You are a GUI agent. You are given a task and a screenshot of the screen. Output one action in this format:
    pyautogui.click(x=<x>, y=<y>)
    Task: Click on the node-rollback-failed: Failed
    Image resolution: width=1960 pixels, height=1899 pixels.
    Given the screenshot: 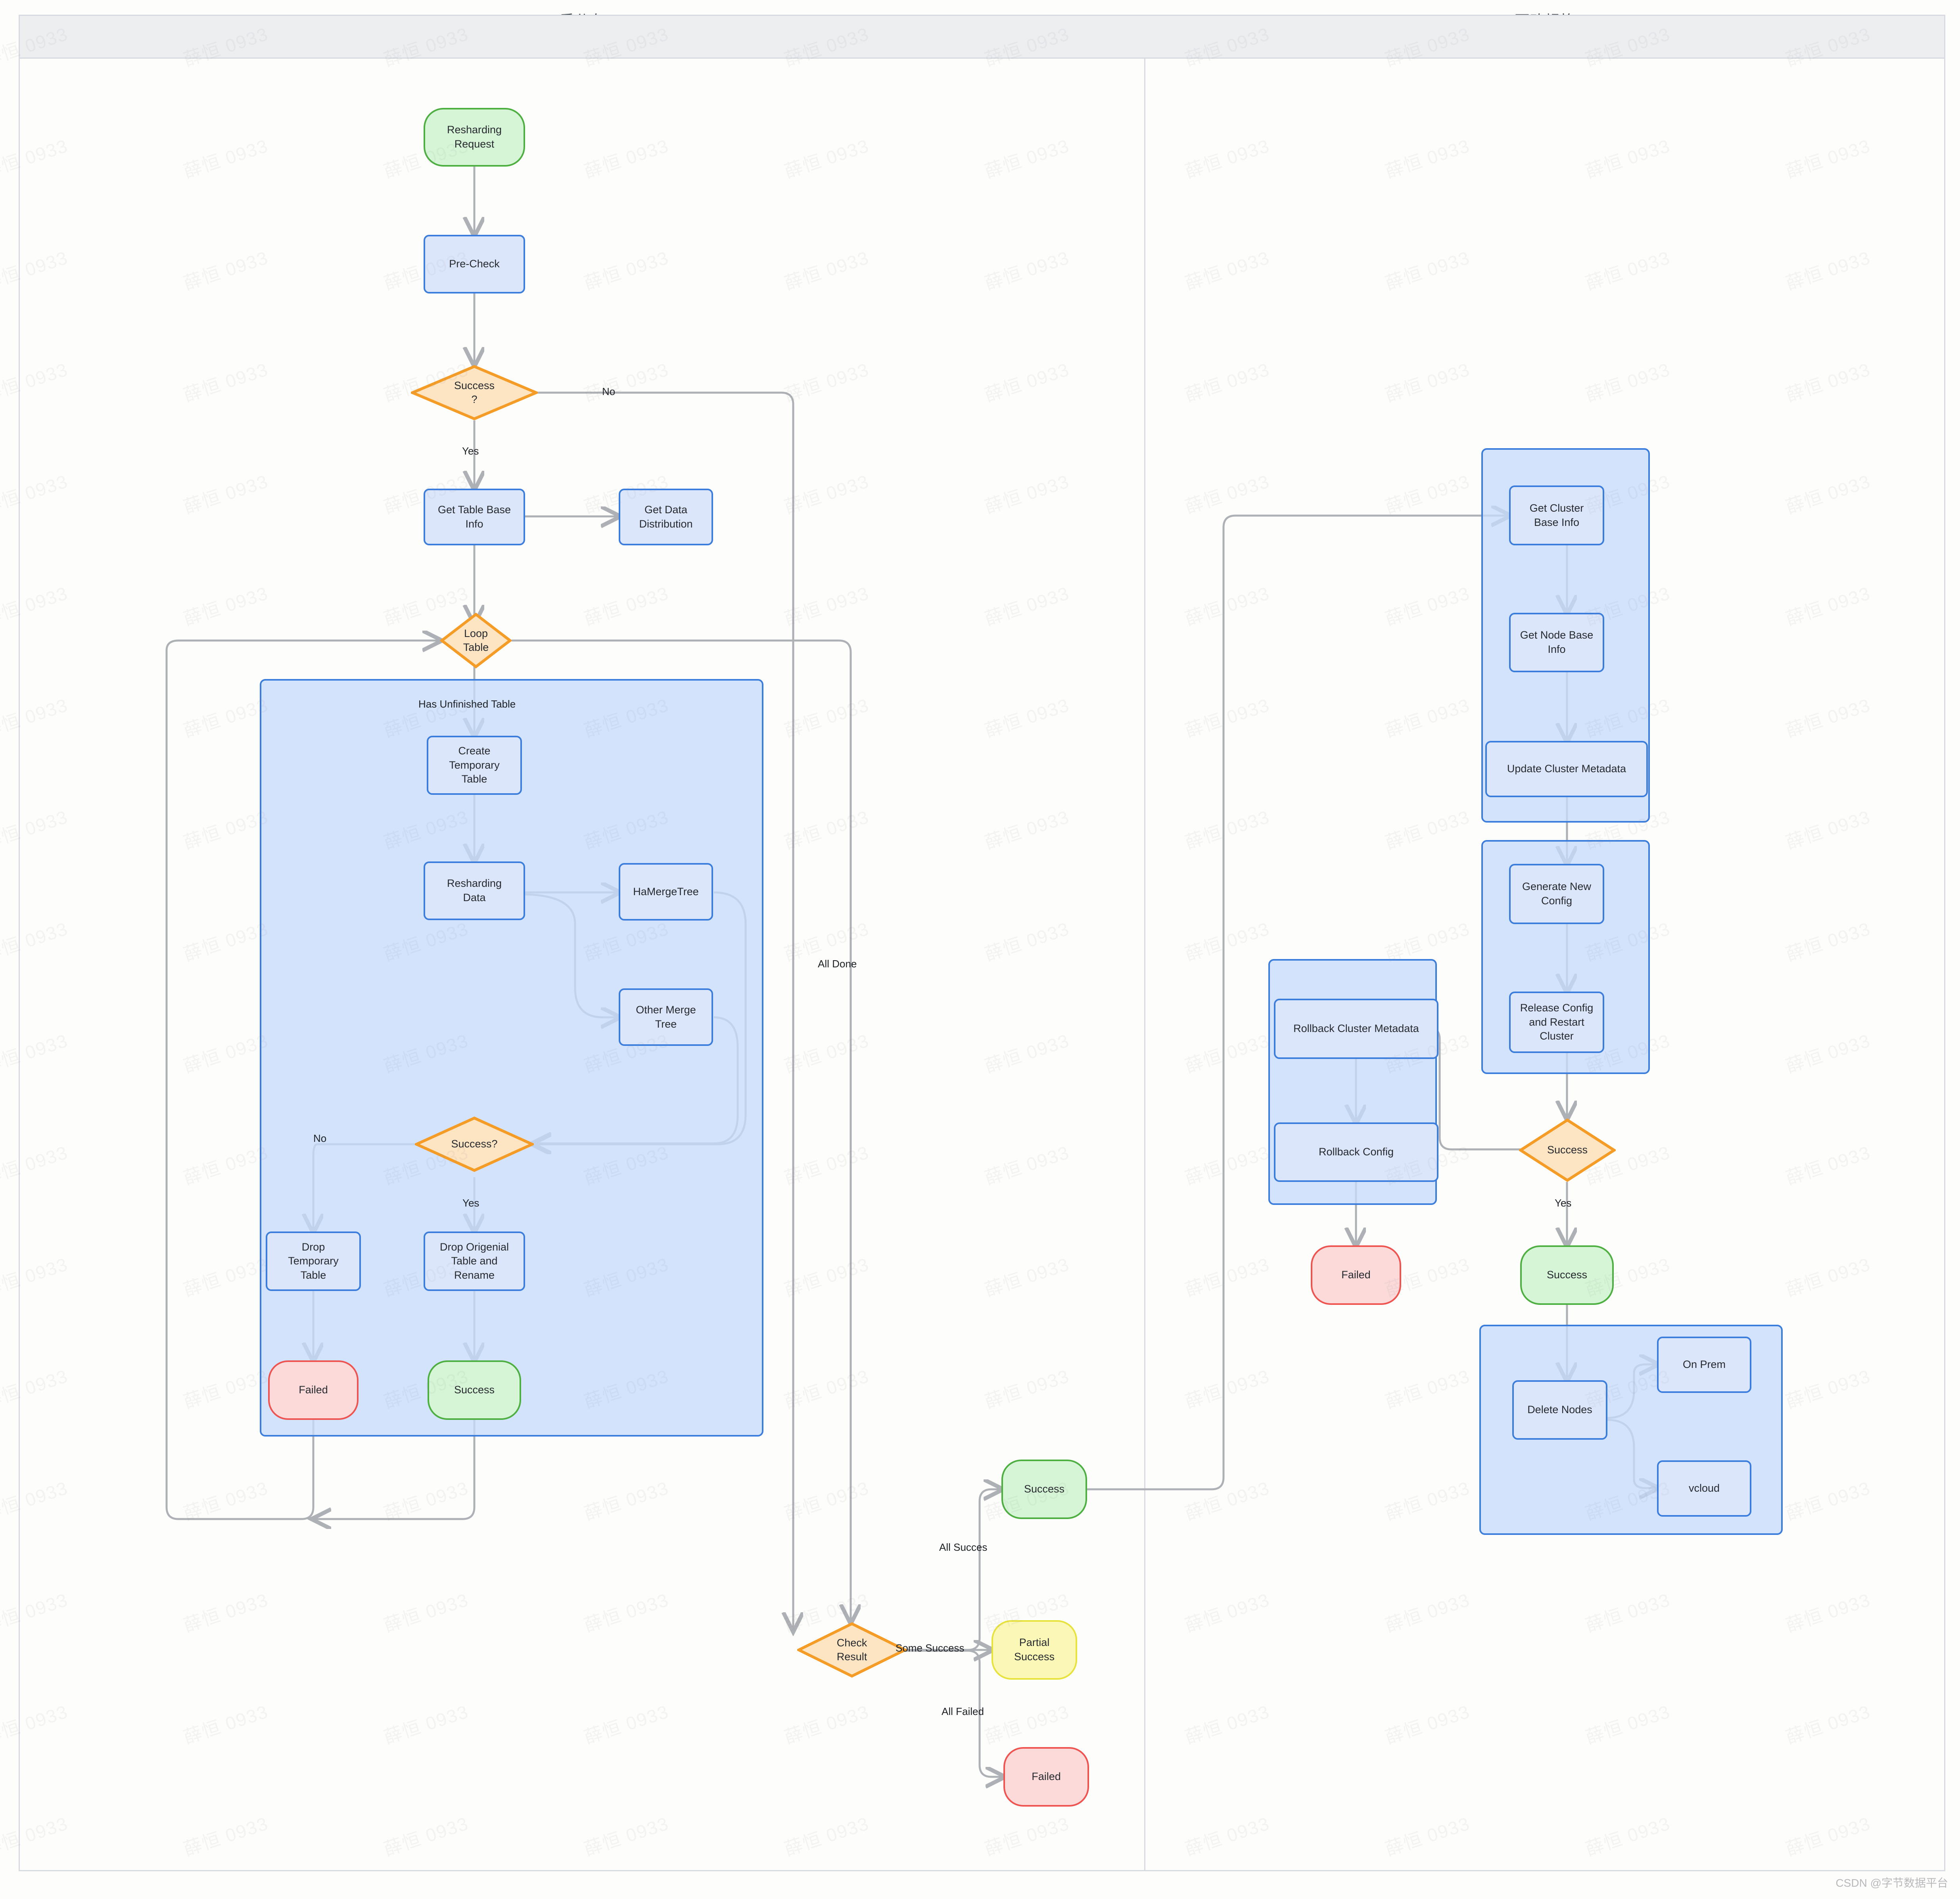 What is the action you would take?
    pyautogui.click(x=1356, y=1275)
    